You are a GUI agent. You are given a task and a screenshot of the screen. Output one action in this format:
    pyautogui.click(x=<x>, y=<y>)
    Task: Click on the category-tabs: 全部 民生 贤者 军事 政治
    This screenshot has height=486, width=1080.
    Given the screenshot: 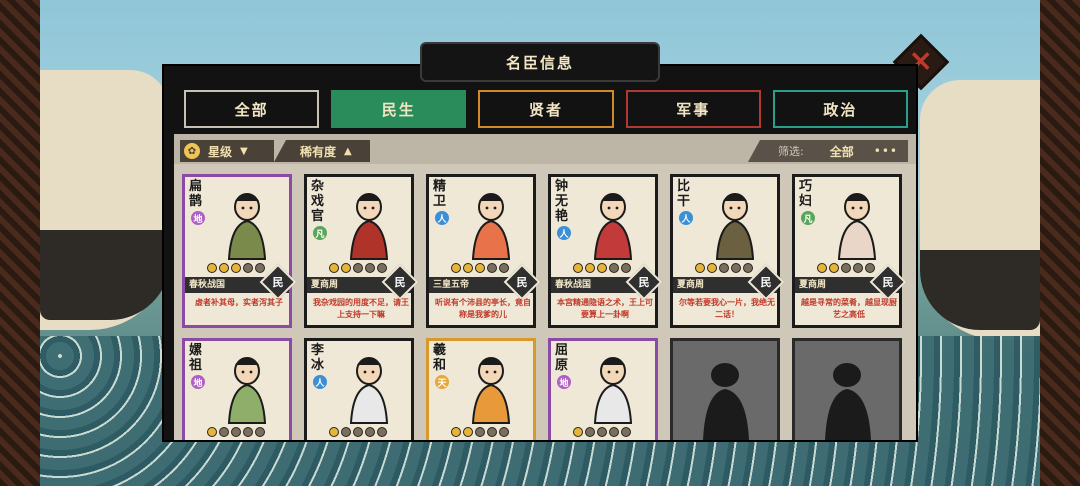 What is the action you would take?
    pyautogui.click(x=546, y=110)
    